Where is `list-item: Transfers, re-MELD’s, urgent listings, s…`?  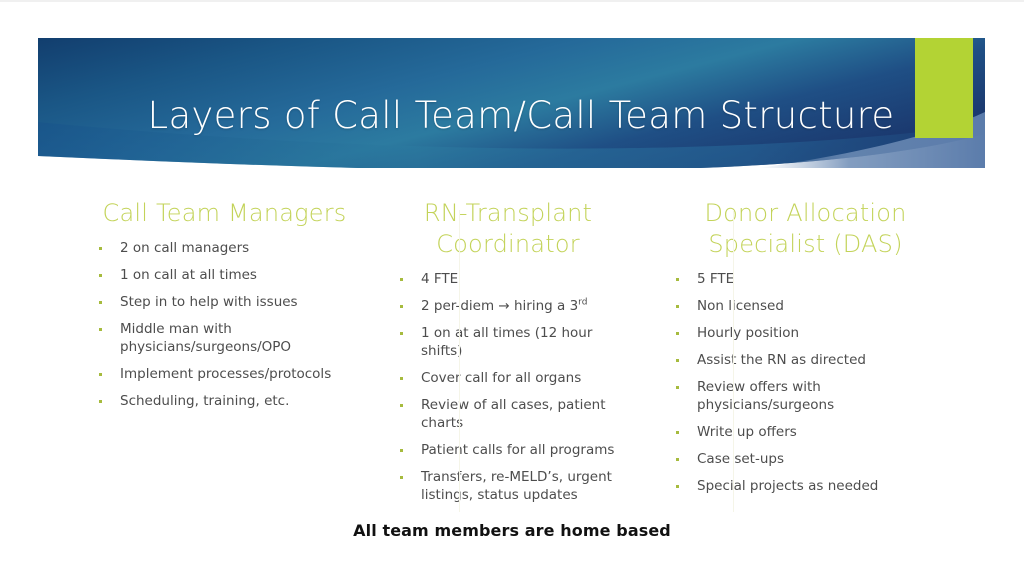
list-item: Transfers, re-MELD’s, urgent listings, s… is located at coordinates (512, 486).